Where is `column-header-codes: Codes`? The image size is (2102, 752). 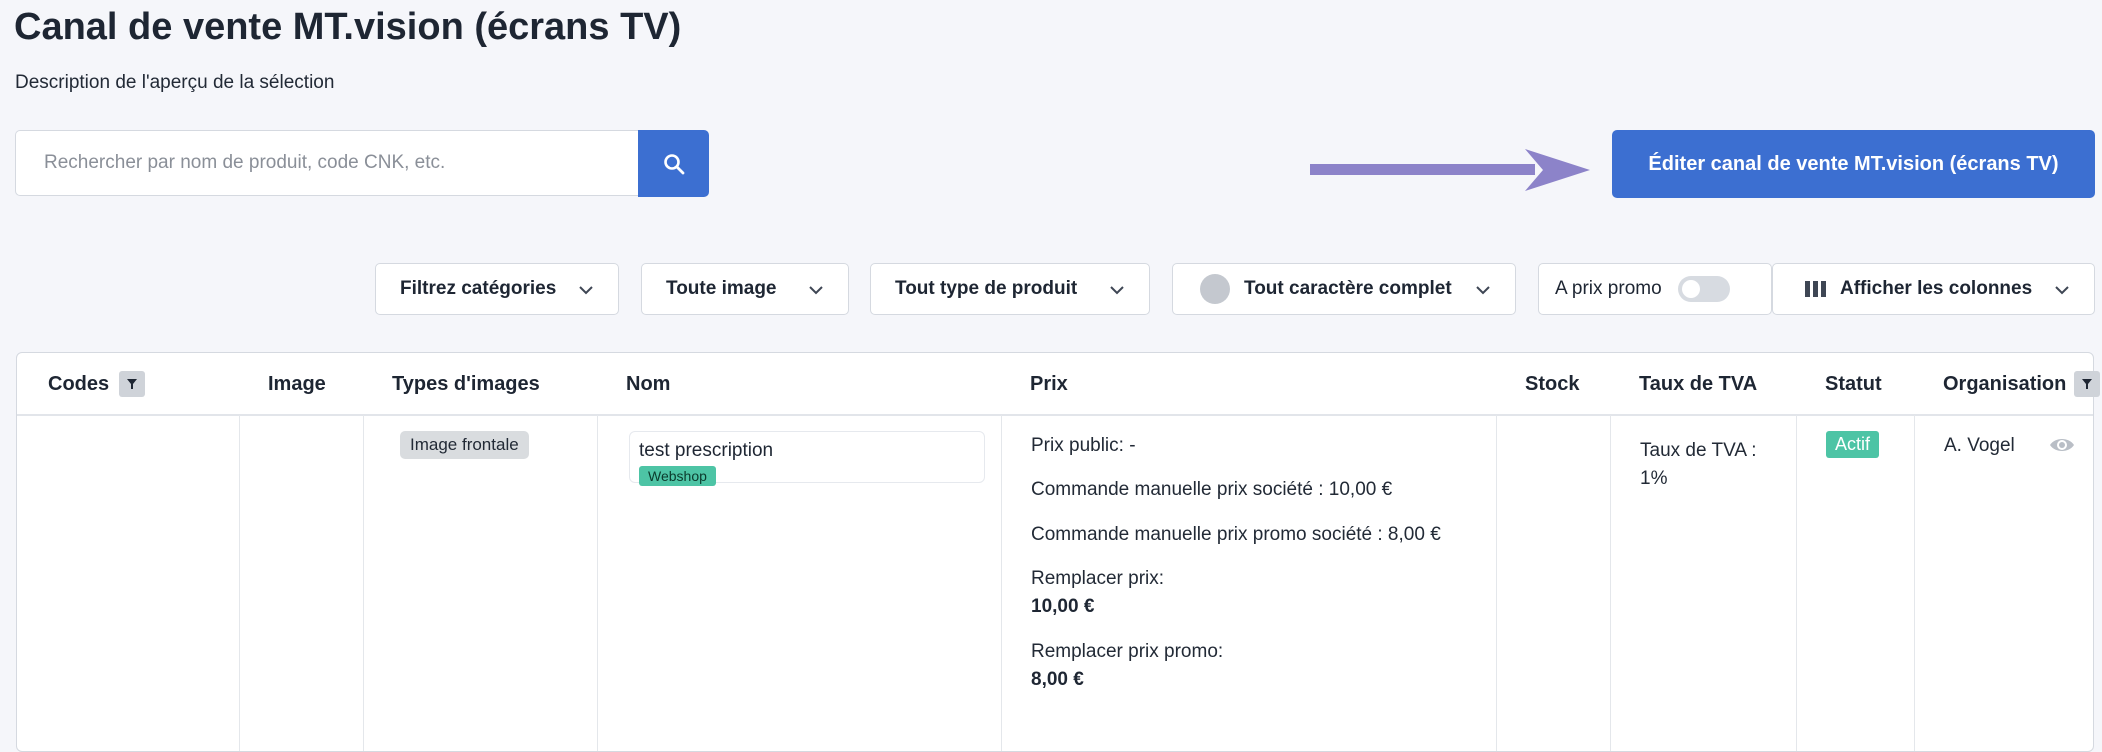 column-header-codes: Codes is located at coordinates (97, 384).